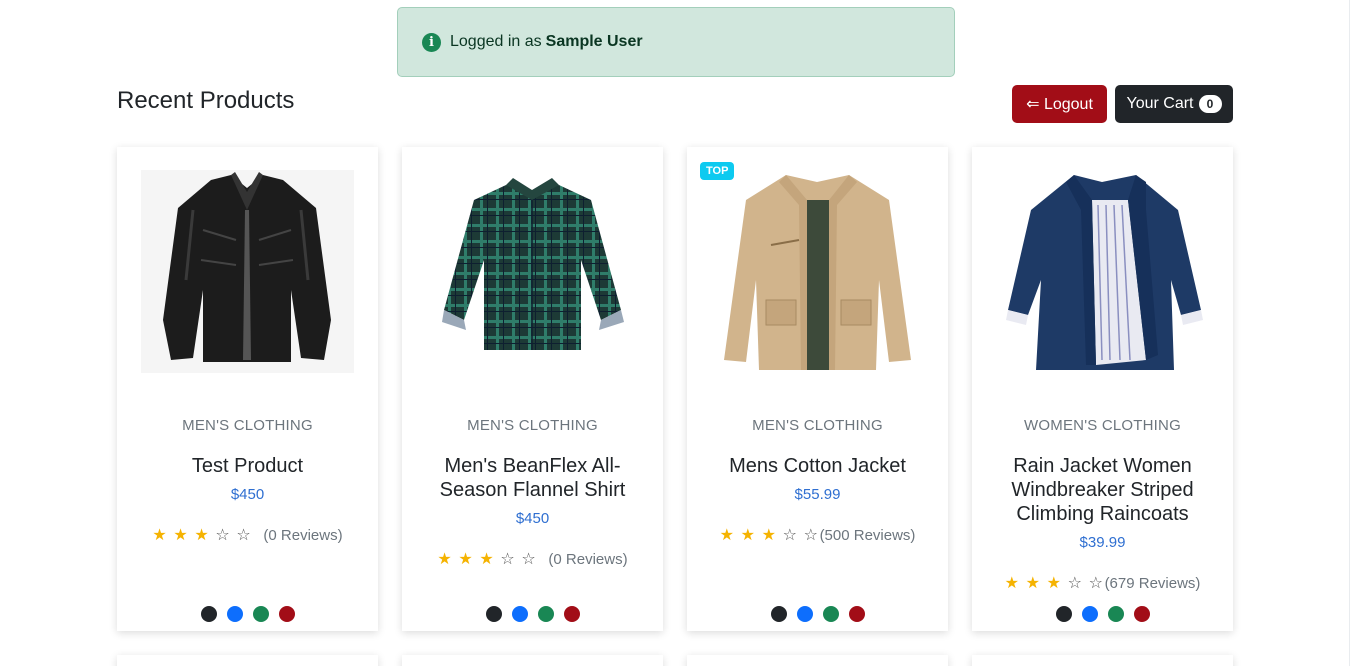  Describe the element at coordinates (206, 100) in the screenshot. I see `page-title: Recent Products` at that location.